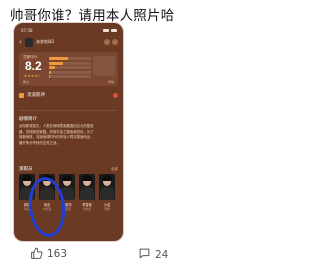 The height and width of the screenshot is (270, 320). Describe the element at coordinates (33, 76) in the screenshot. I see `rating-stars: ★★★★☆` at that location.